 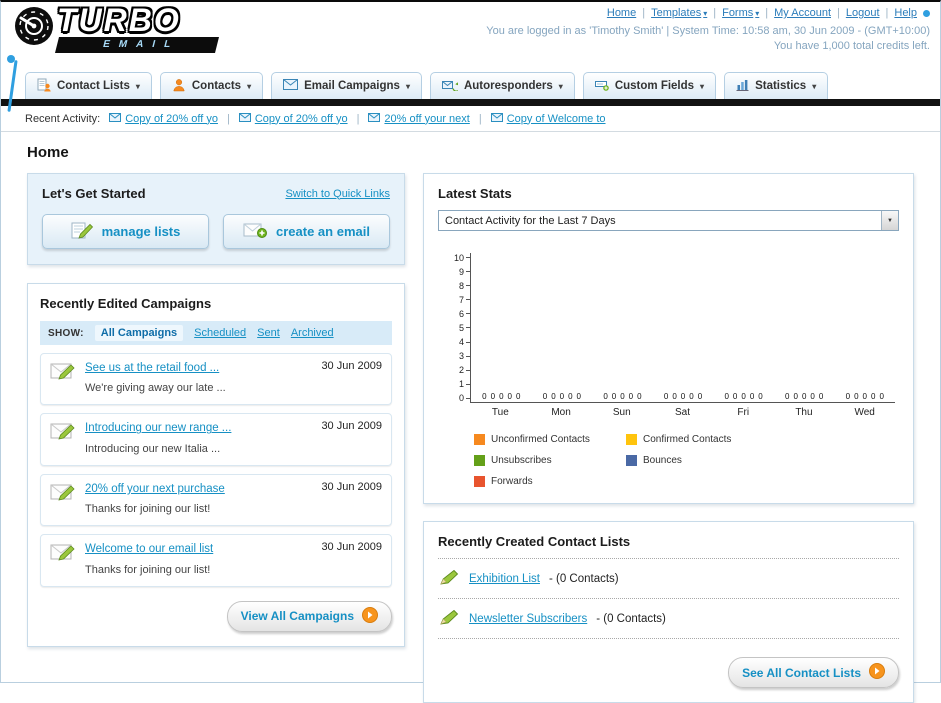 What do you see at coordinates (312, 333) in the screenshot?
I see `filter-archived: Archived` at bounding box center [312, 333].